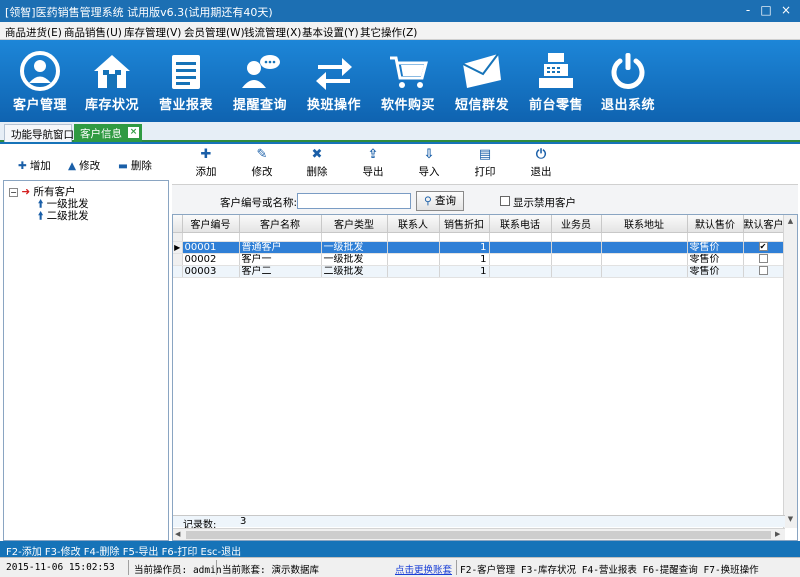 This screenshot has height=577, width=800. I want to click on edit-customer-button: ✎ 修改, so click(262, 163).